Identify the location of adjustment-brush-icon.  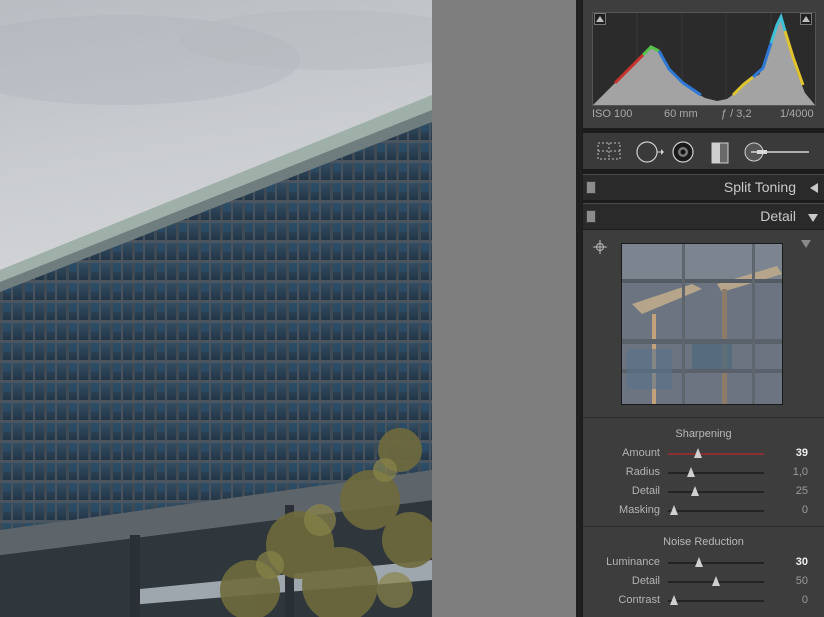
(778, 152).